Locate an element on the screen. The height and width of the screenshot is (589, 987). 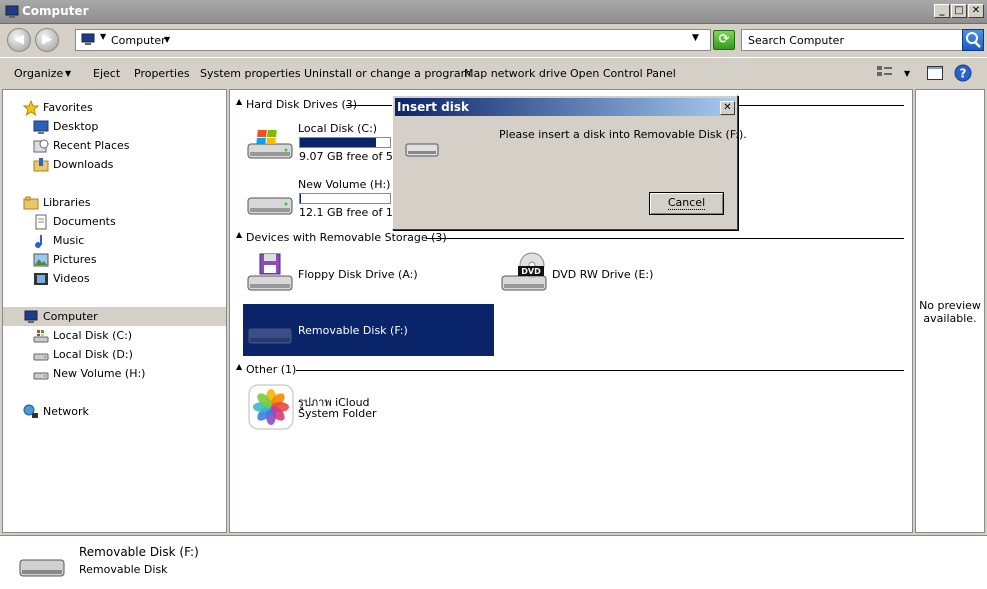
icloud-photos-type: System Folder is located at coordinates (337, 413).